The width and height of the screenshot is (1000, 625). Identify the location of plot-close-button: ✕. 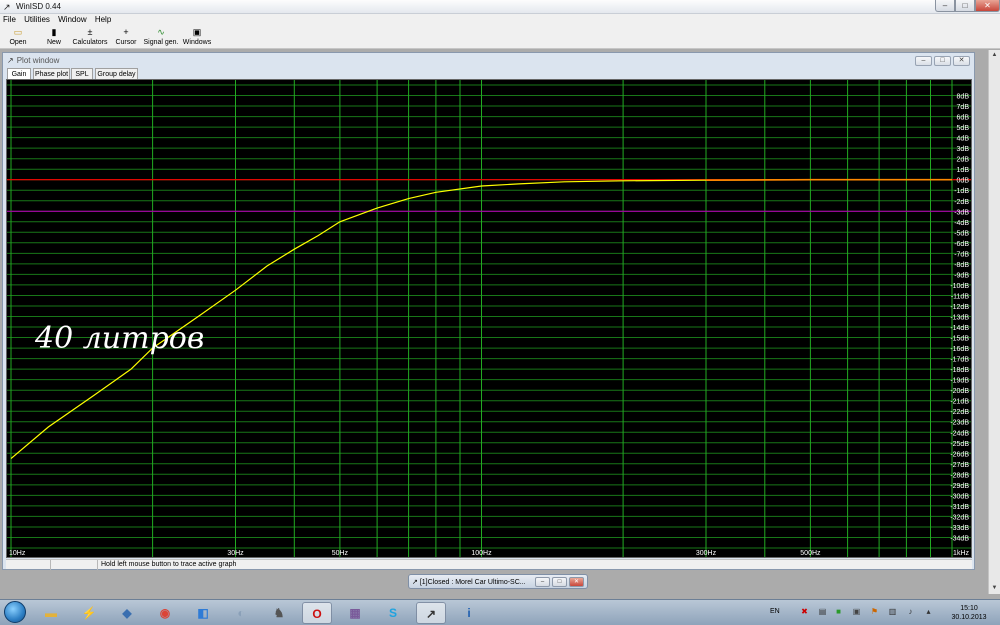
(961, 61).